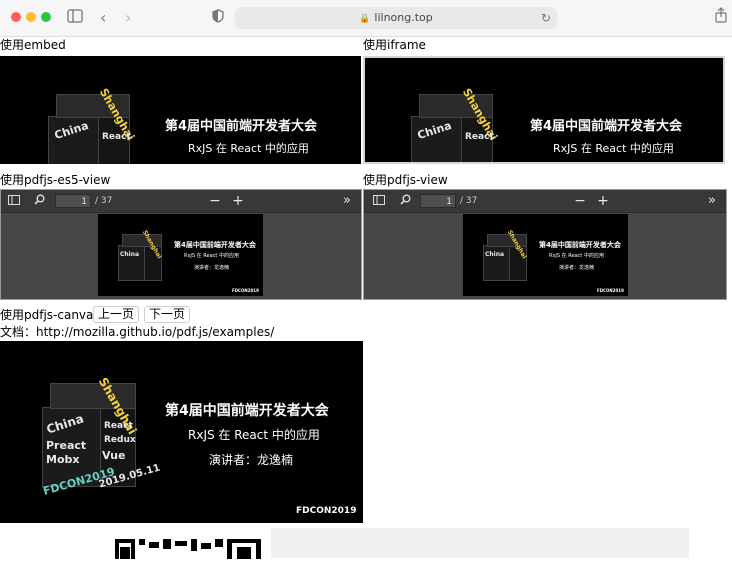 The height and width of the screenshot is (563, 732). I want to click on iframe-label: 使用iframe, so click(394, 45).